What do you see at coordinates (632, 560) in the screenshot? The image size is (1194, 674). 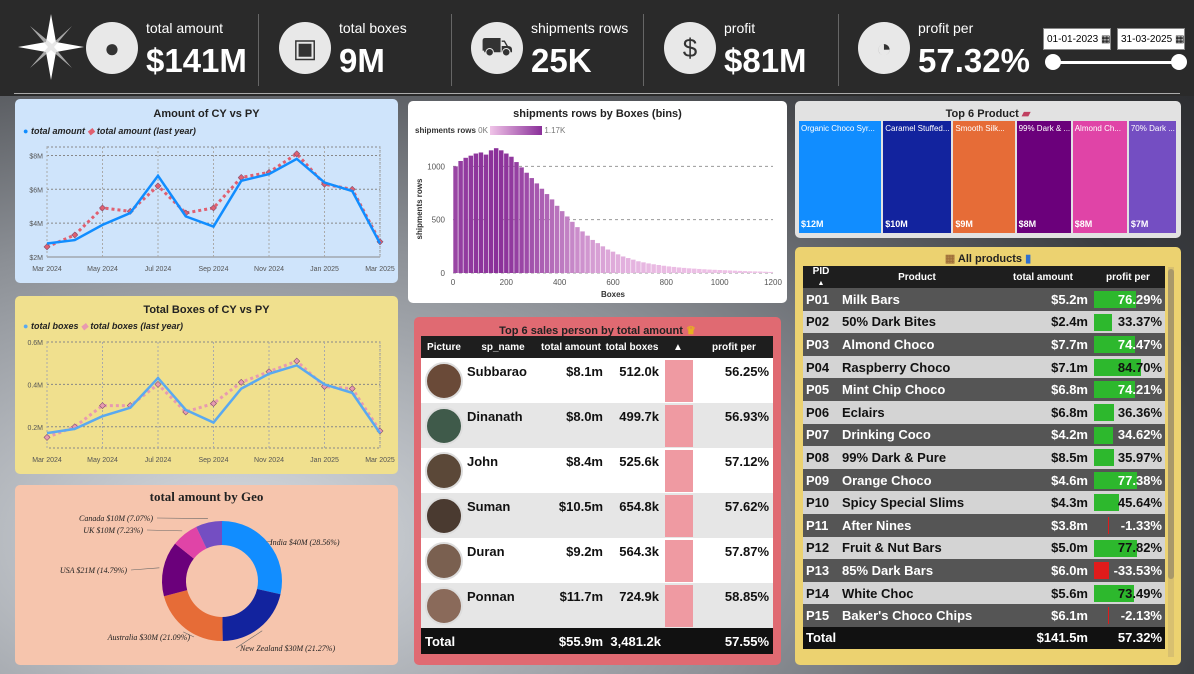 I see `sp-boxes: 564.3k` at bounding box center [632, 560].